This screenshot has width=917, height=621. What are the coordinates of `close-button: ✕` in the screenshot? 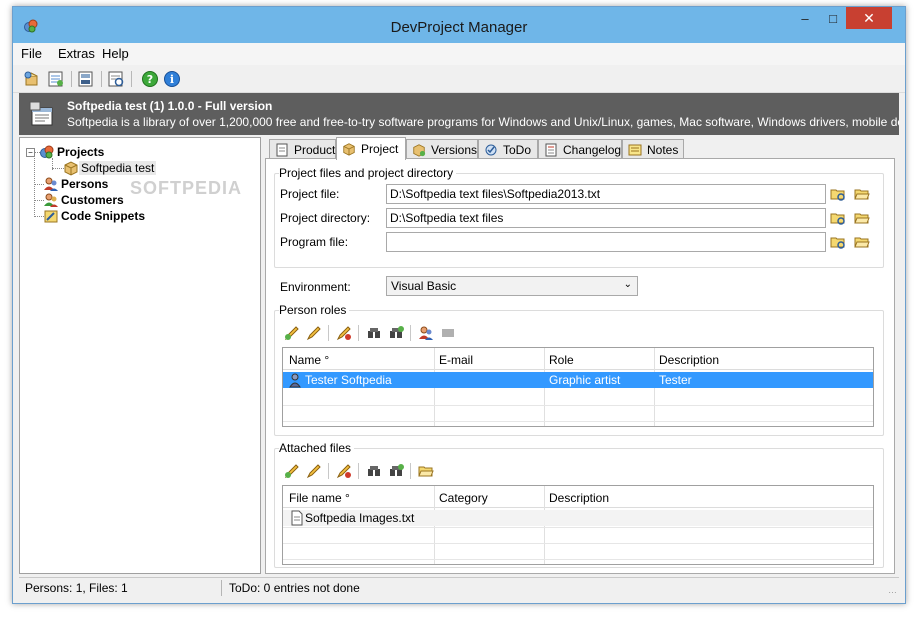 It's located at (869, 18).